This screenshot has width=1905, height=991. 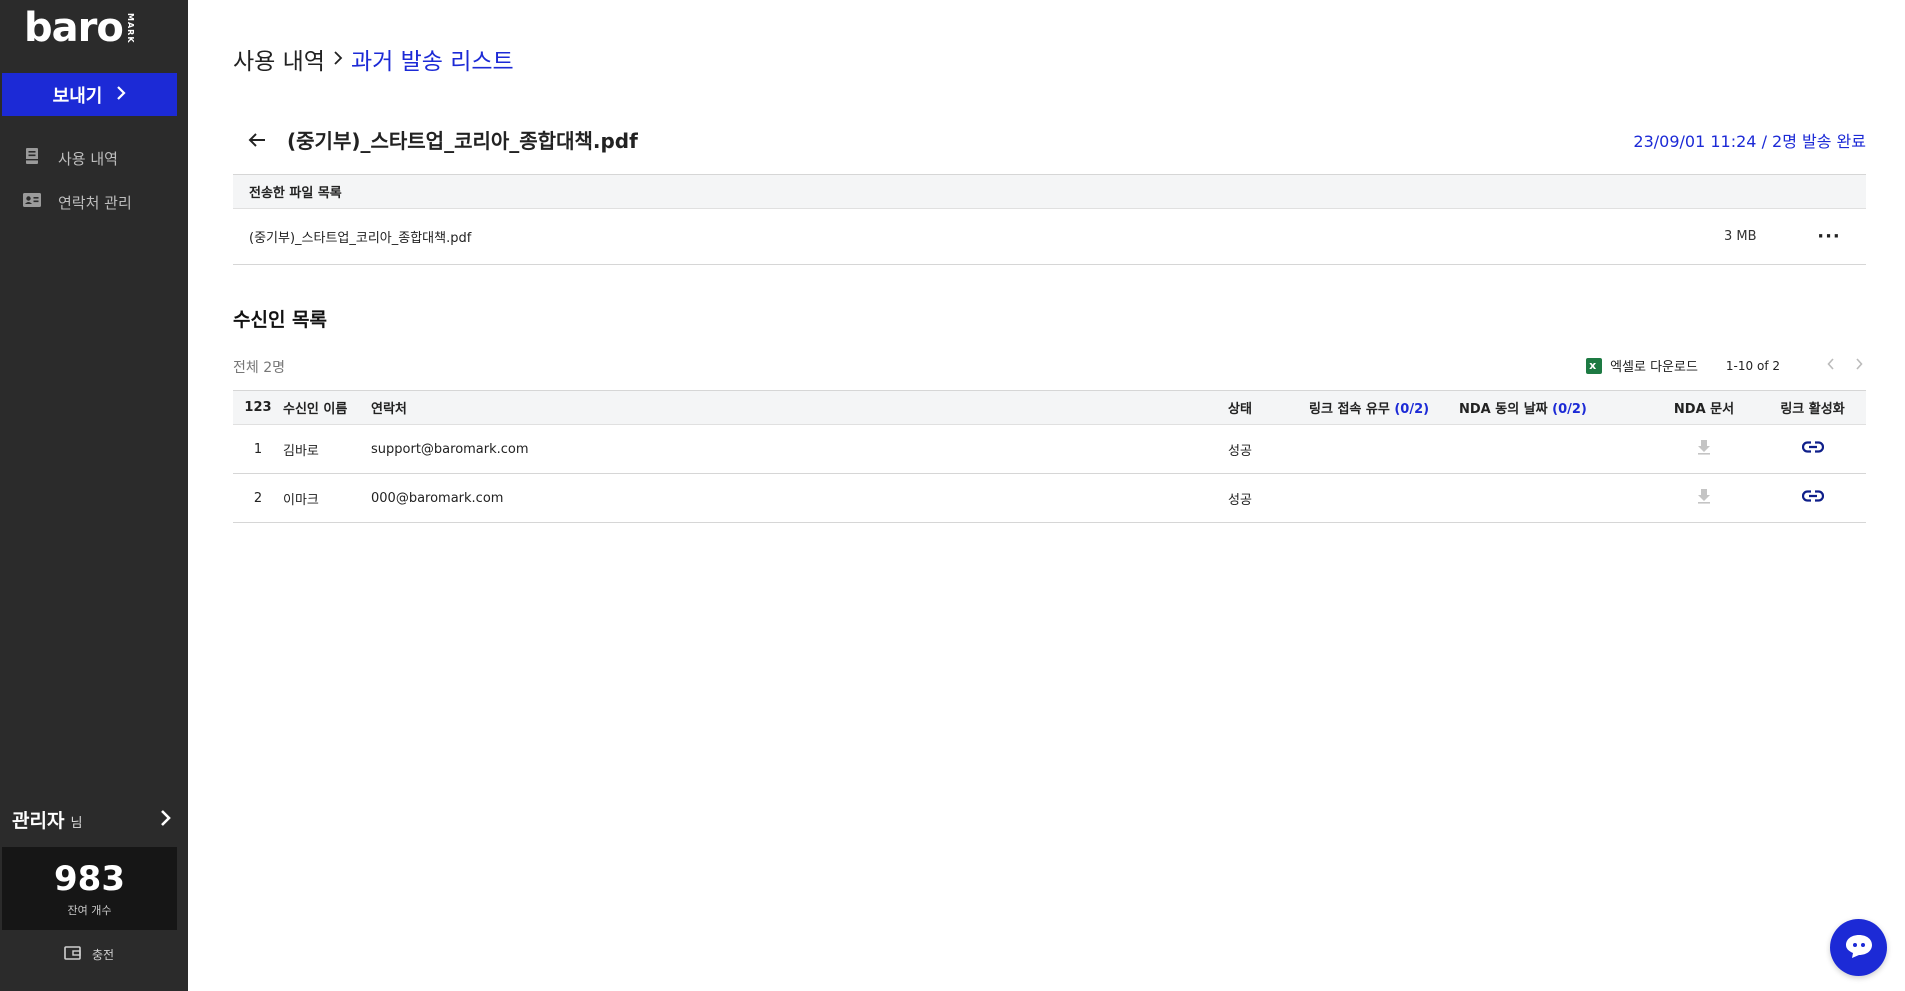 I want to click on excel-icon, so click(x=1594, y=365).